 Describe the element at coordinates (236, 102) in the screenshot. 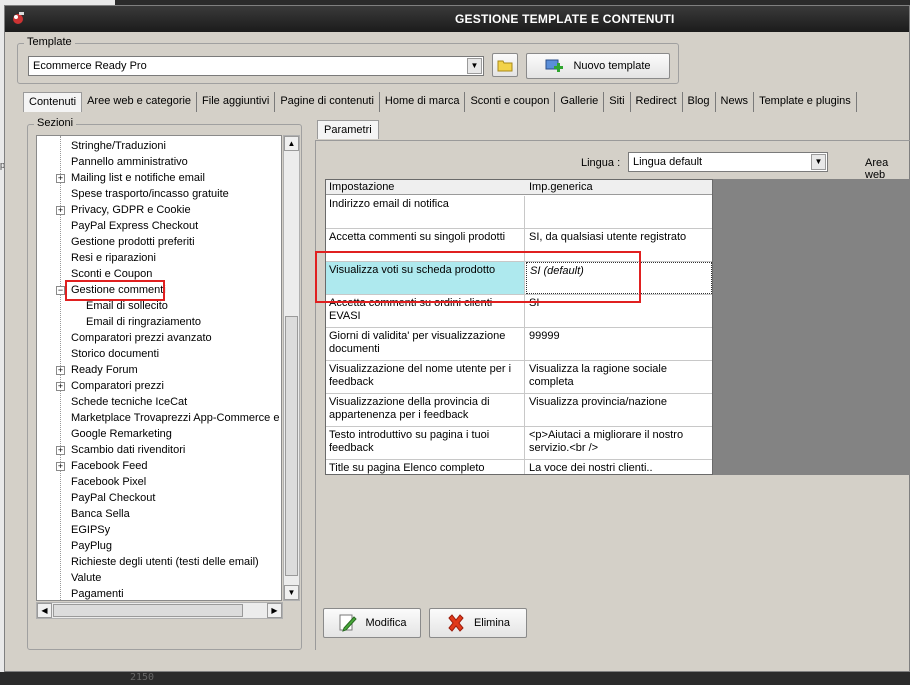

I see `tab-file-aggiuntivi: File aggiuntivi` at that location.